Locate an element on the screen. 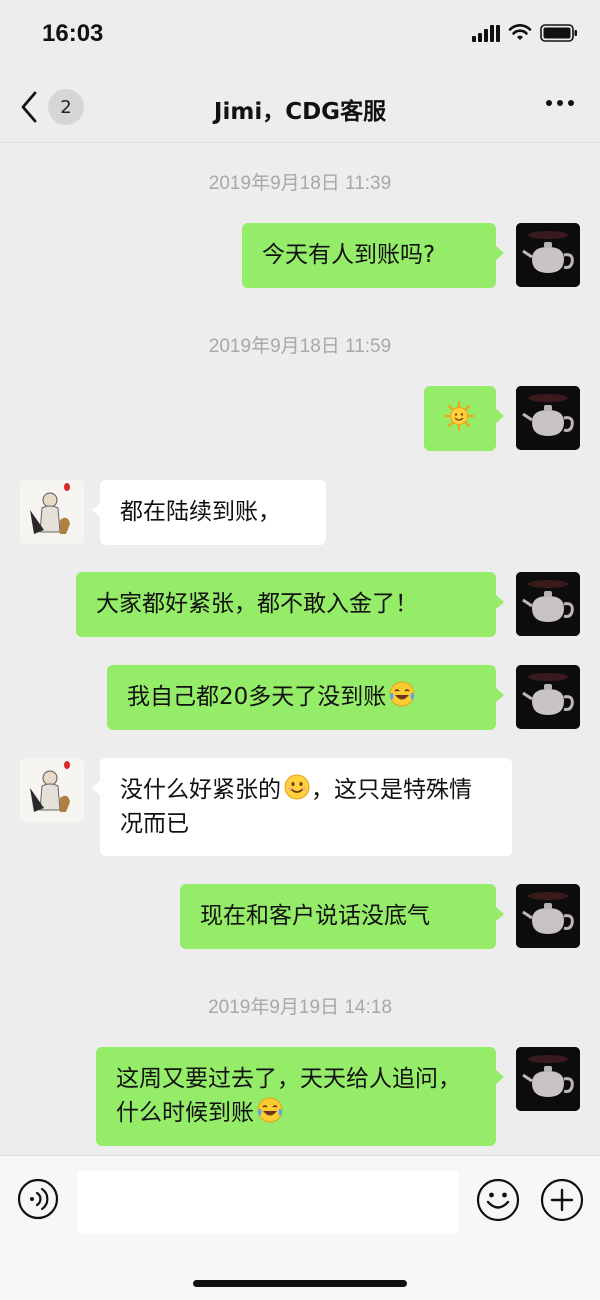  smile-emoji-icon is located at coordinates (297, 787).